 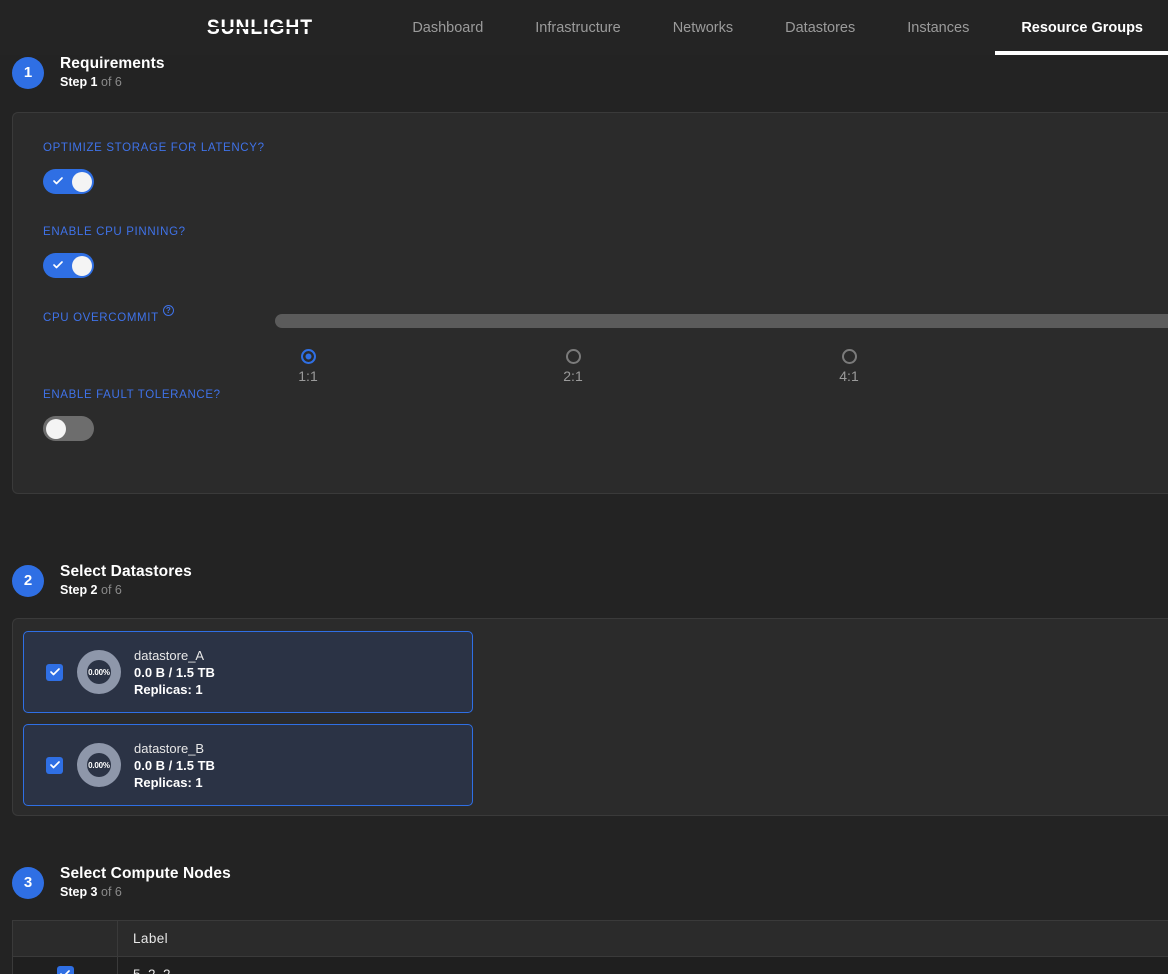 I want to click on datastore-b-info: datastore_B 0.0 B / 1.5 TB Replicas: 1, so click(x=174, y=765).